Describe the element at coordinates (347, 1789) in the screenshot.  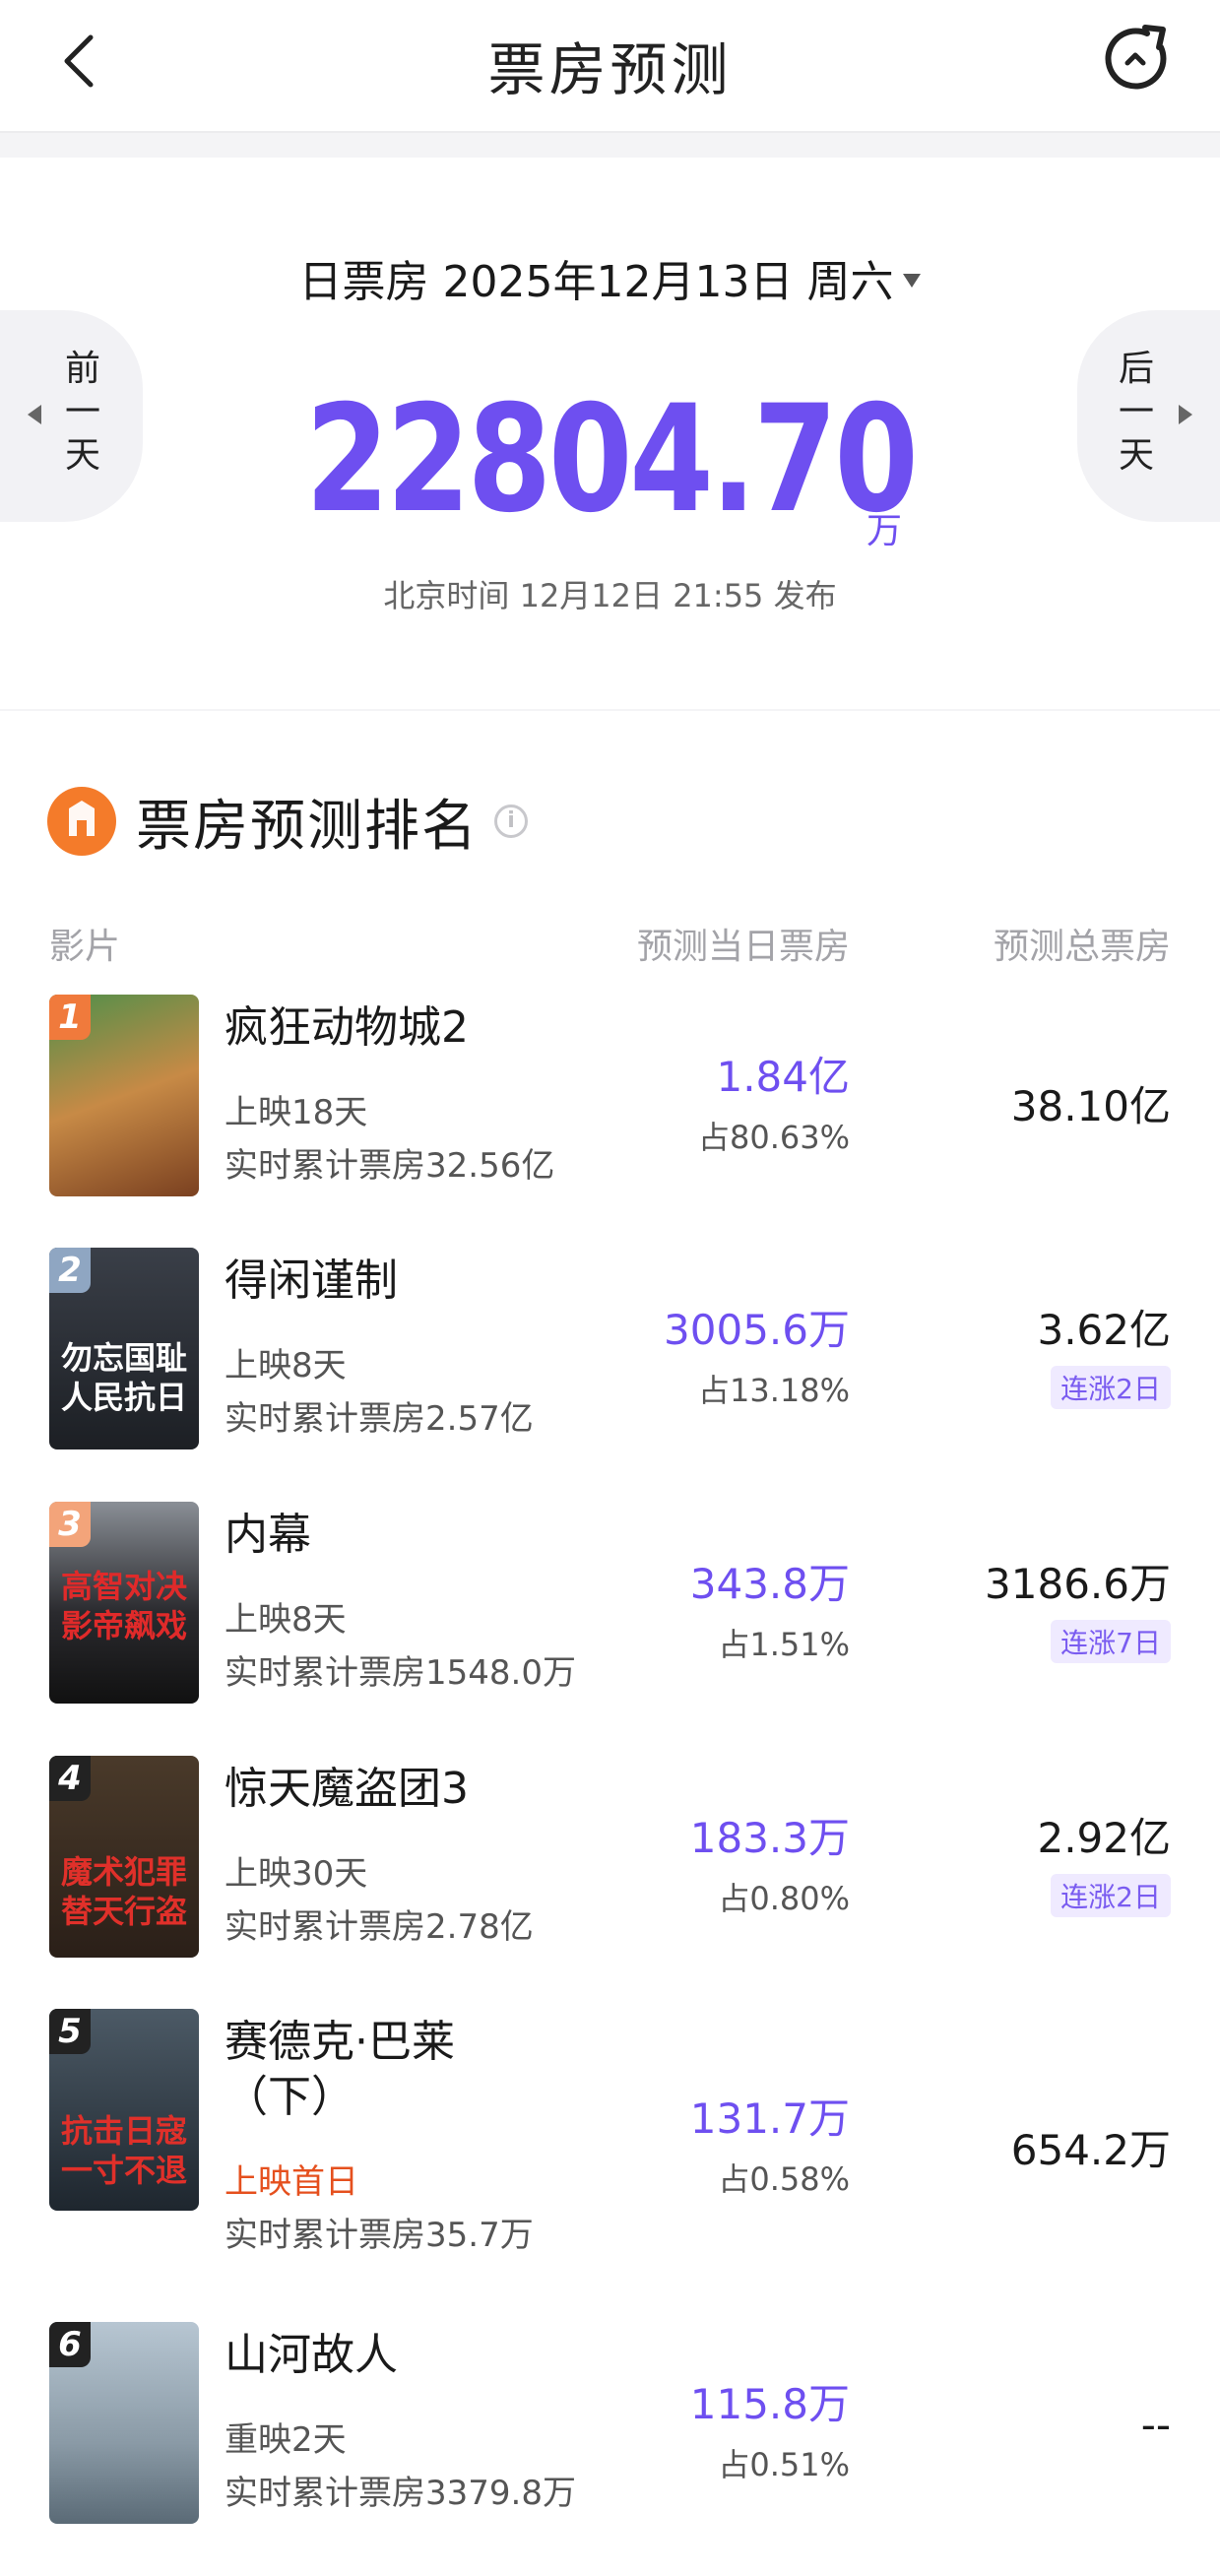
I see `film-title: 惊天魔盗团3` at that location.